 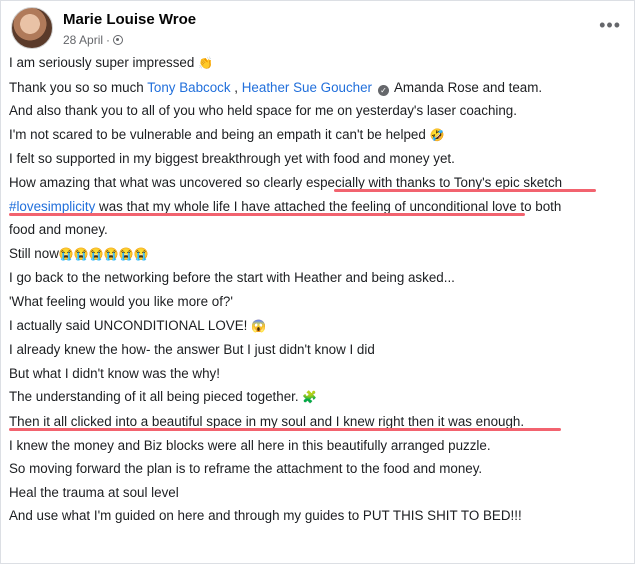 What do you see at coordinates (129, 19) in the screenshot?
I see `author-name: Marie Louise Wroe` at bounding box center [129, 19].